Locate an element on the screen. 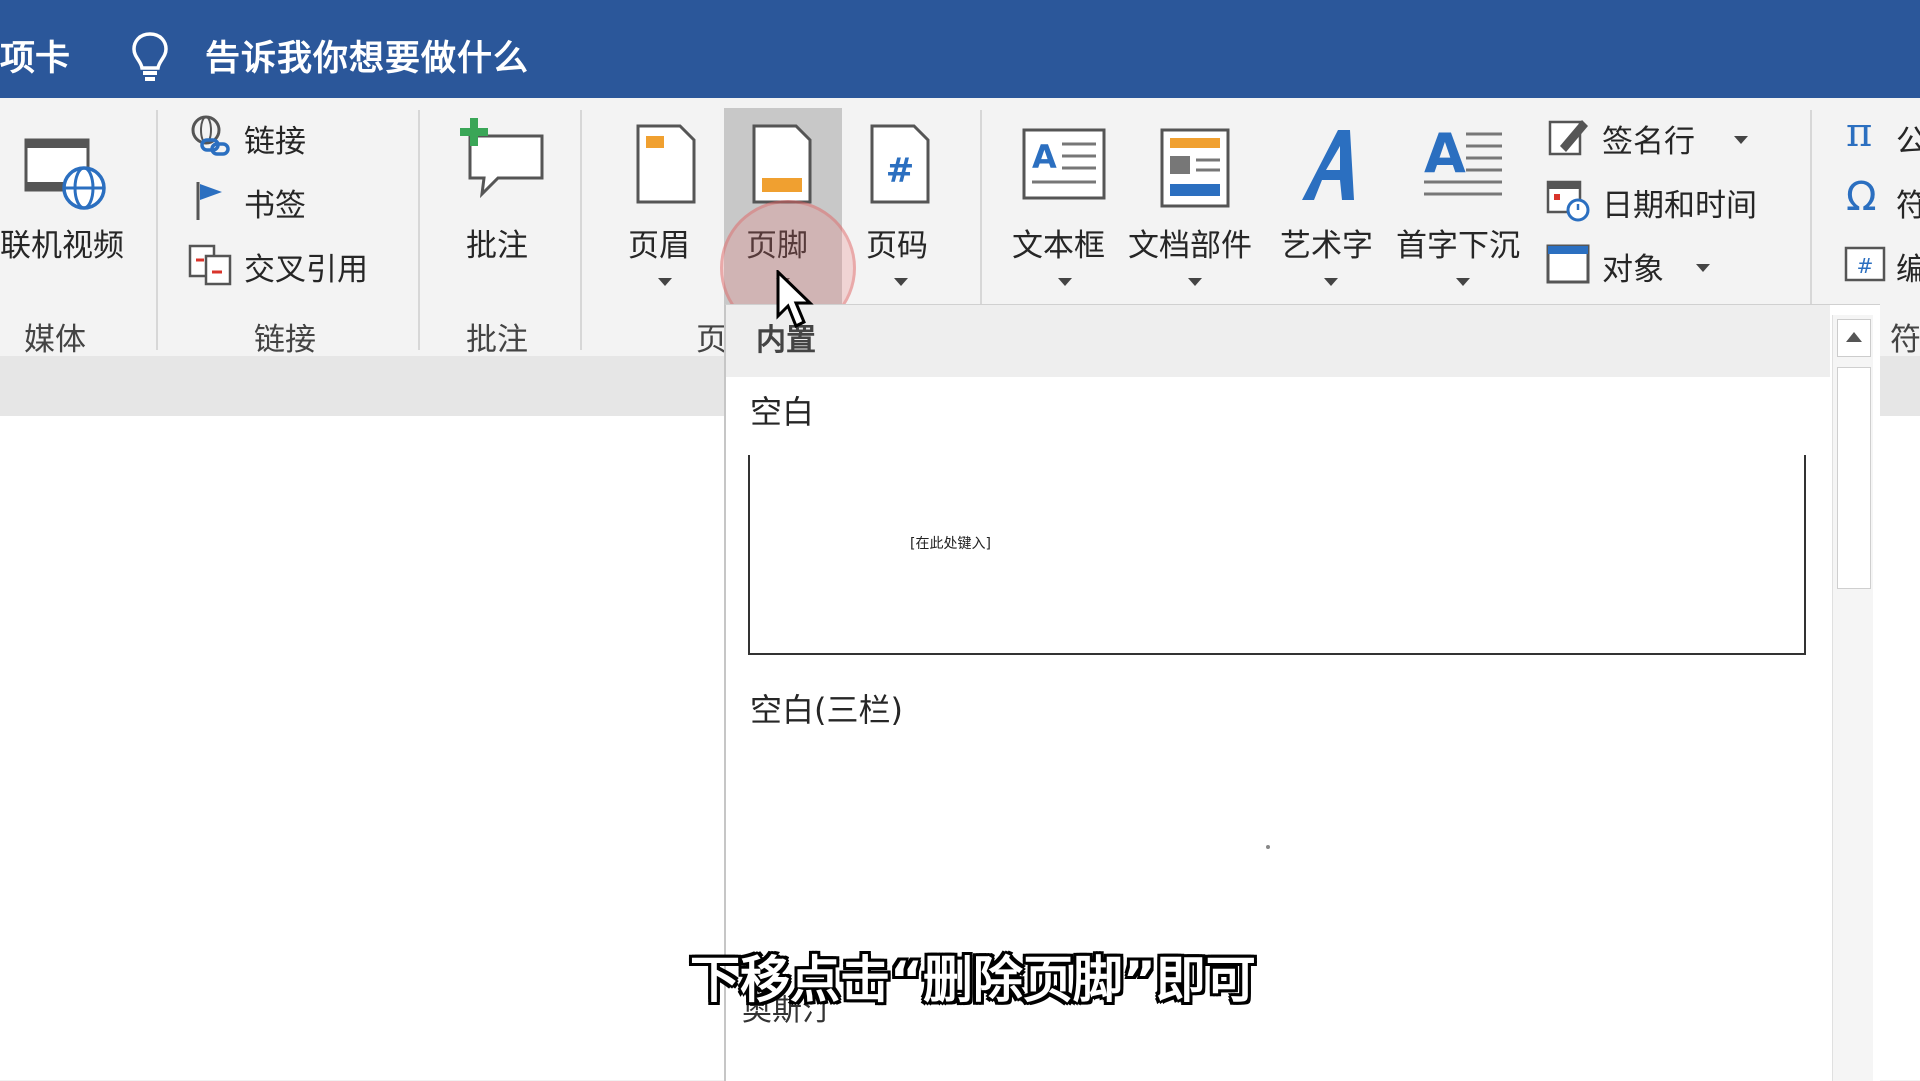 The image size is (1920, 1081). symbol-button: Ω 符 is located at coordinates (1882, 199).